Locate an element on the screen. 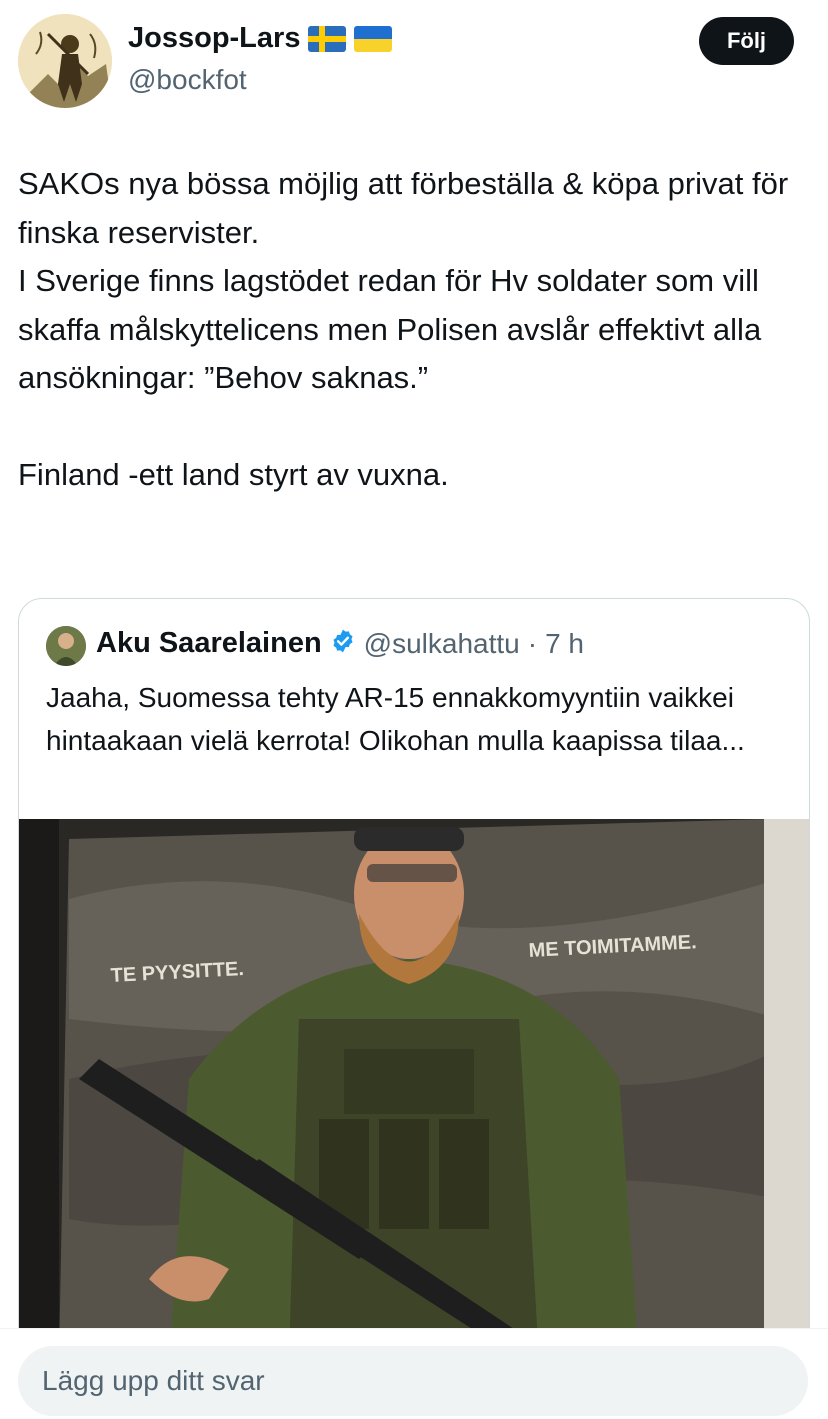 The height and width of the screenshot is (1419, 828). quoted-timestamp: 7 h is located at coordinates (564, 644).